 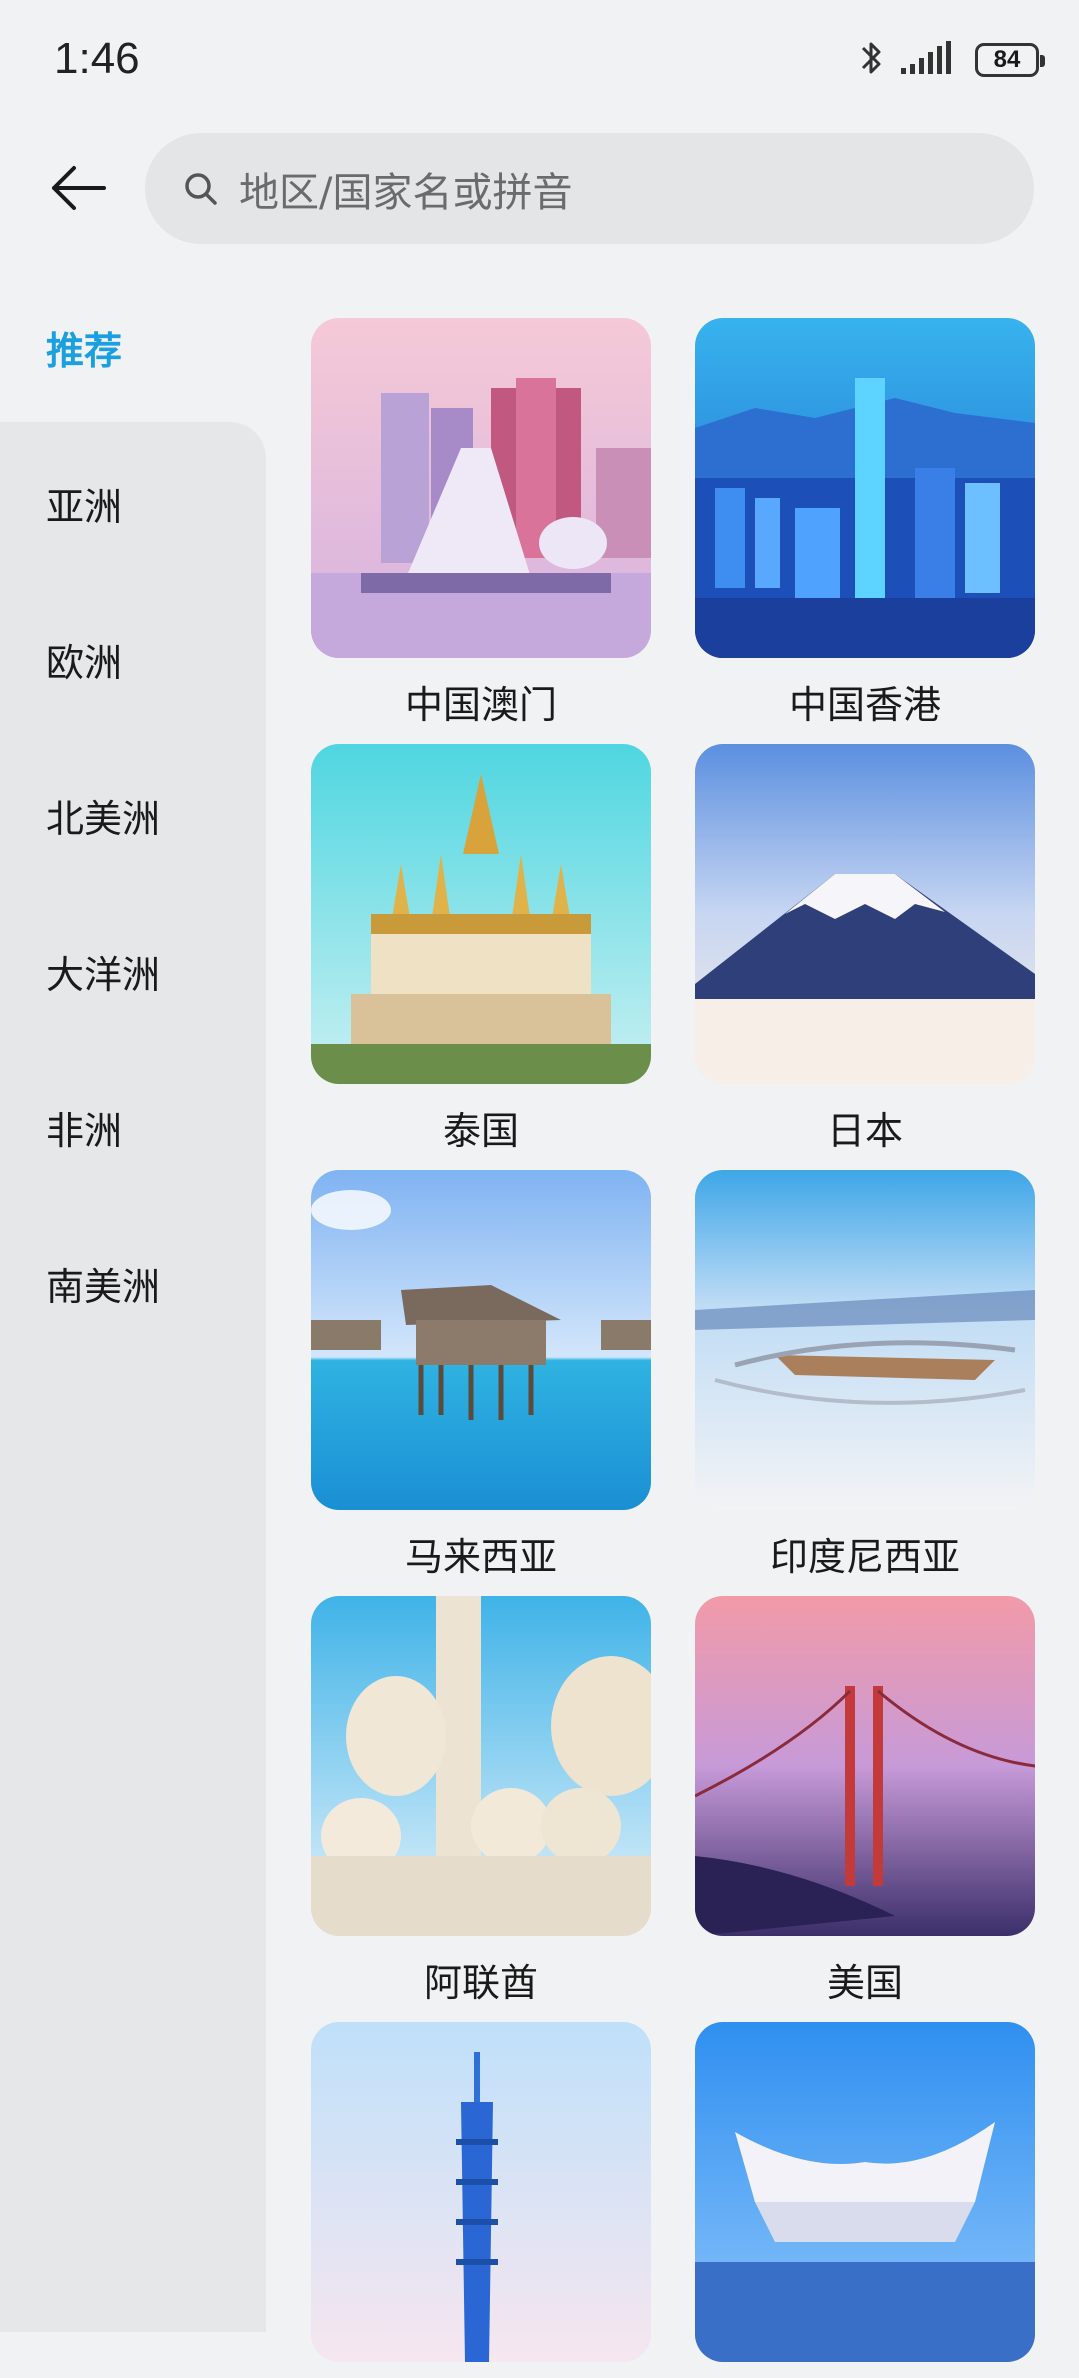 I want to click on search-icon, so click(x=201, y=188).